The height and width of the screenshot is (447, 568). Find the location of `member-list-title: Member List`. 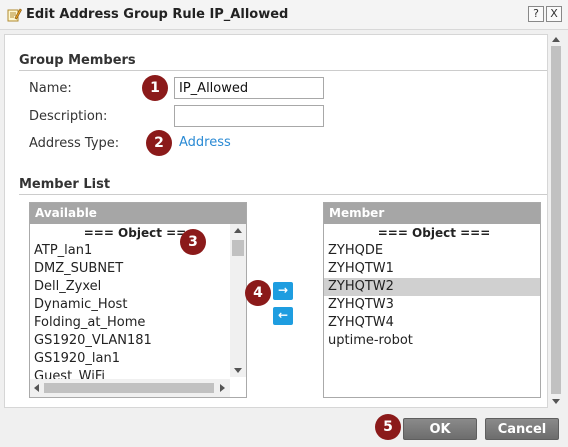

member-list-title: Member List is located at coordinates (65, 184).